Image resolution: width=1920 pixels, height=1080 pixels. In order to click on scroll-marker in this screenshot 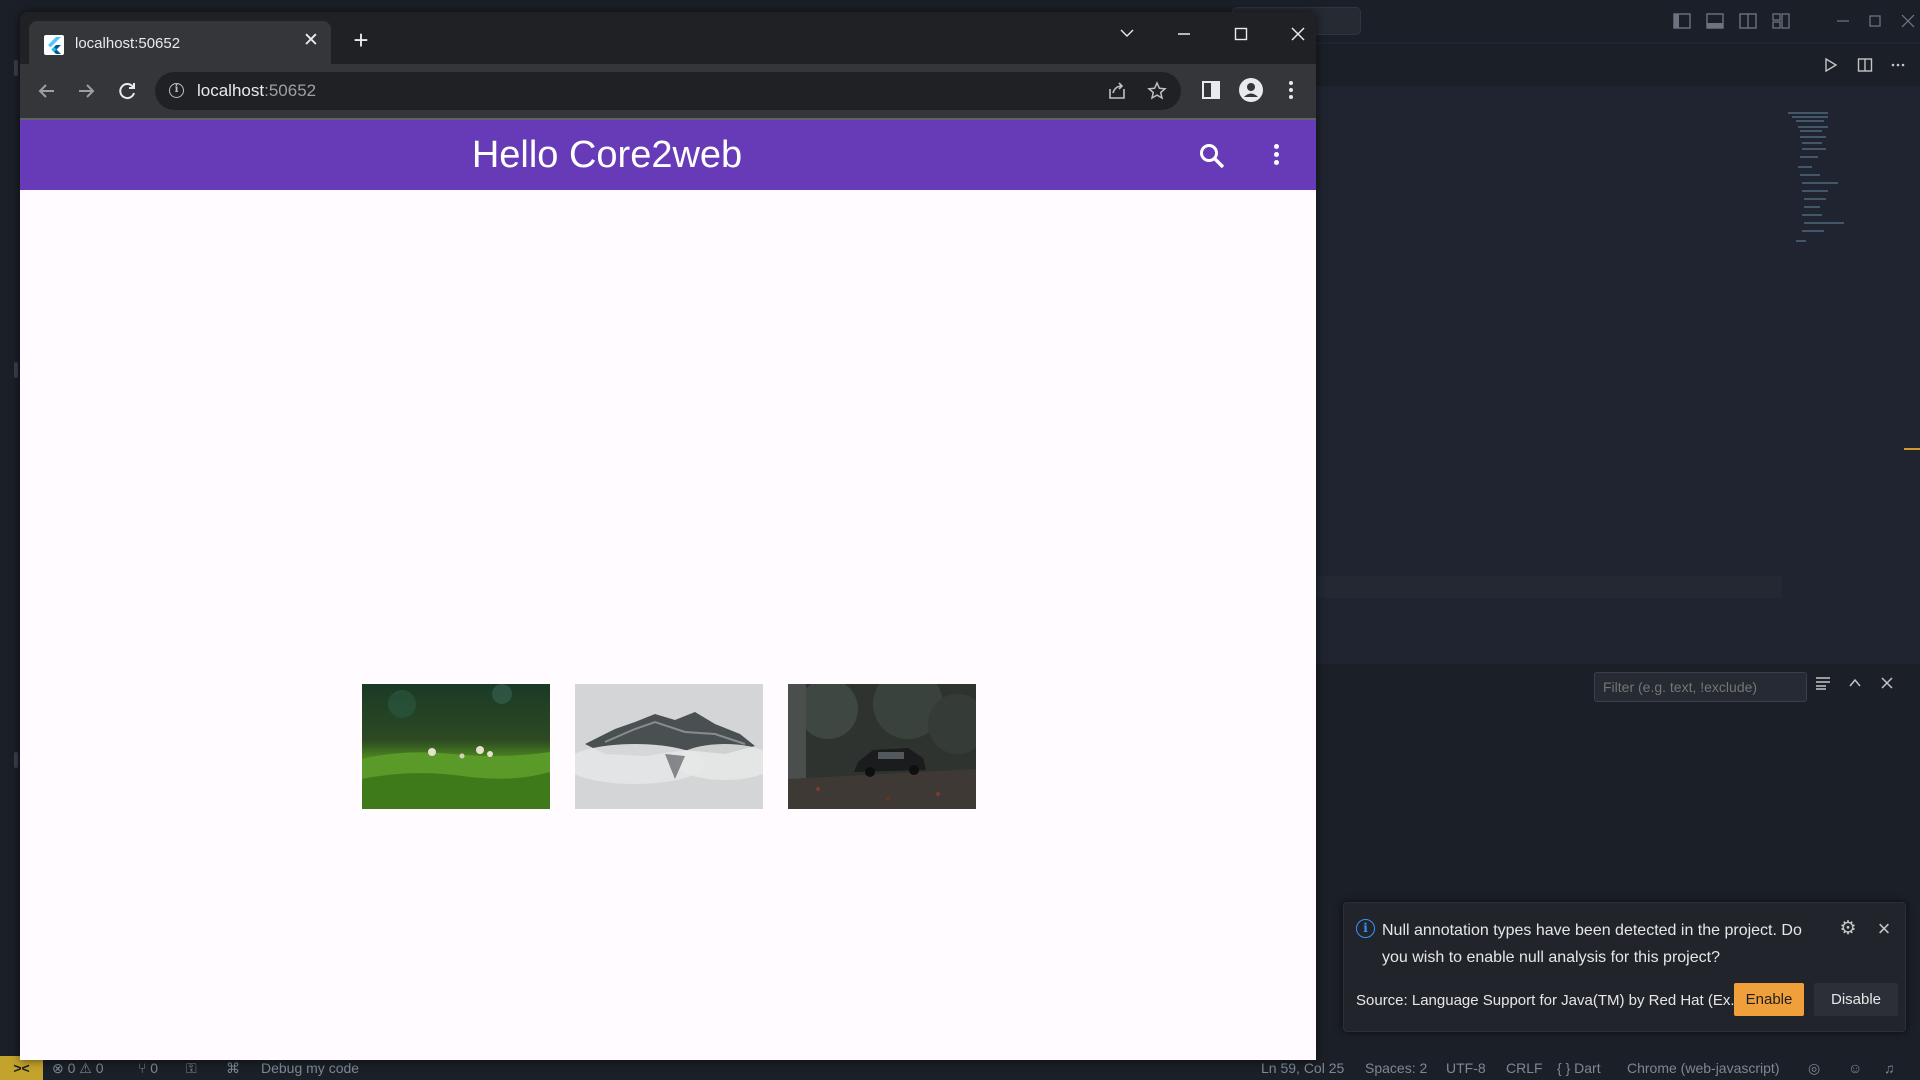, I will do `click(1912, 449)`.